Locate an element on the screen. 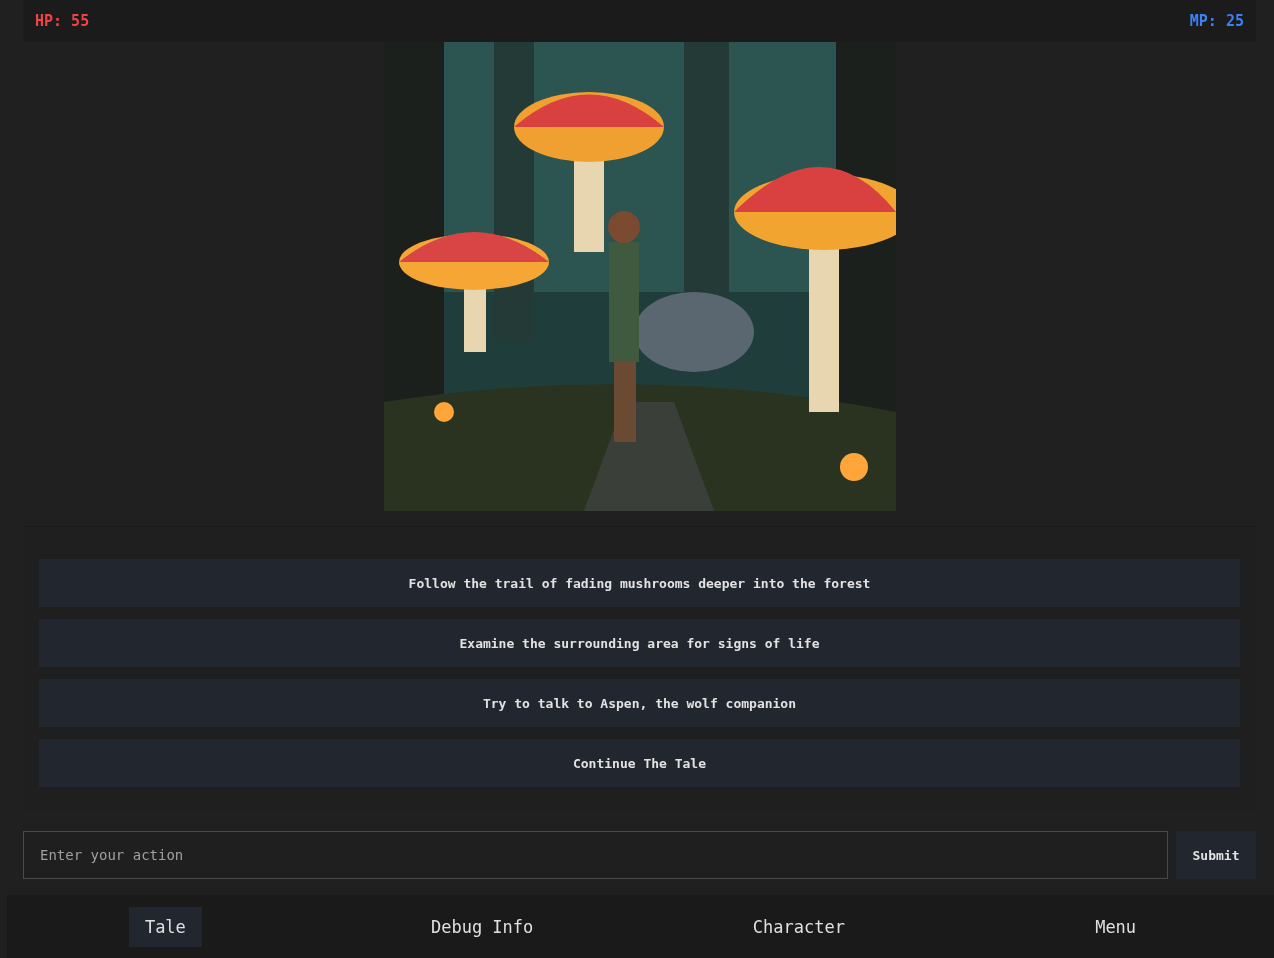 The height and width of the screenshot is (958, 1274). choice-button: Follow the trail of fading mushrooms deeper into the forest is located at coordinates (639, 583).